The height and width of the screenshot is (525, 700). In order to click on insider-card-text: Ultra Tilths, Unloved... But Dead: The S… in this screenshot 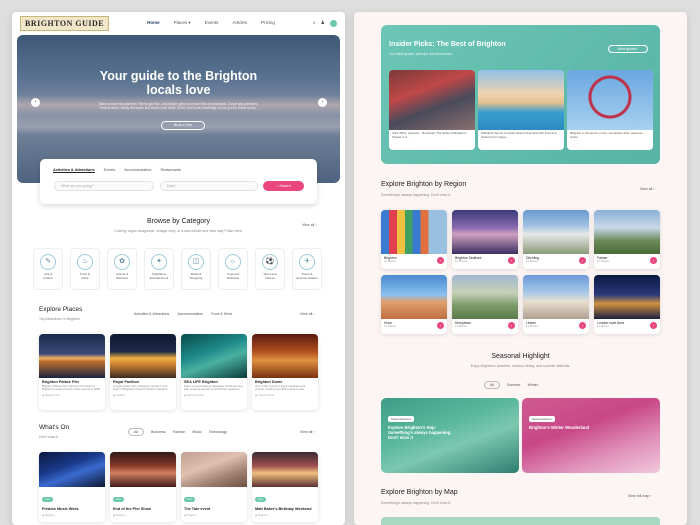, I will do `click(429, 135)`.